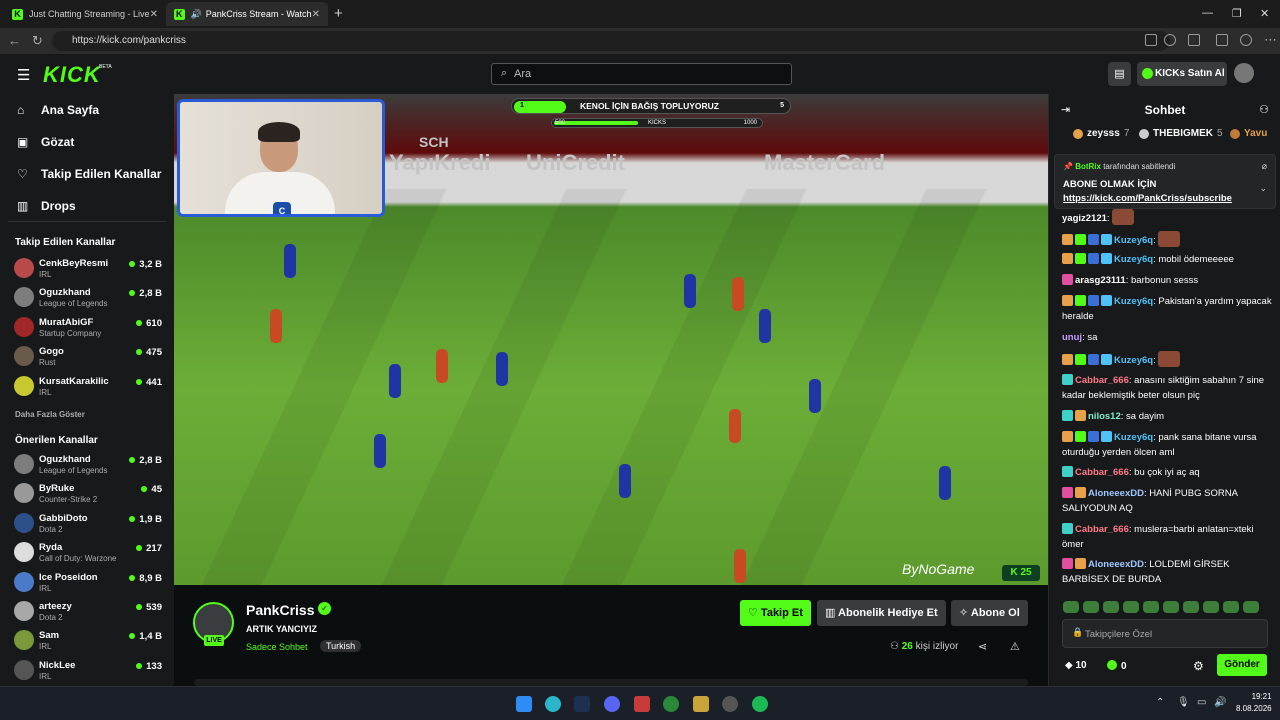  Describe the element at coordinates (89, 495) in the screenshot. I see `channel-item: ByRuke Counter-Strike 2 45` at that location.